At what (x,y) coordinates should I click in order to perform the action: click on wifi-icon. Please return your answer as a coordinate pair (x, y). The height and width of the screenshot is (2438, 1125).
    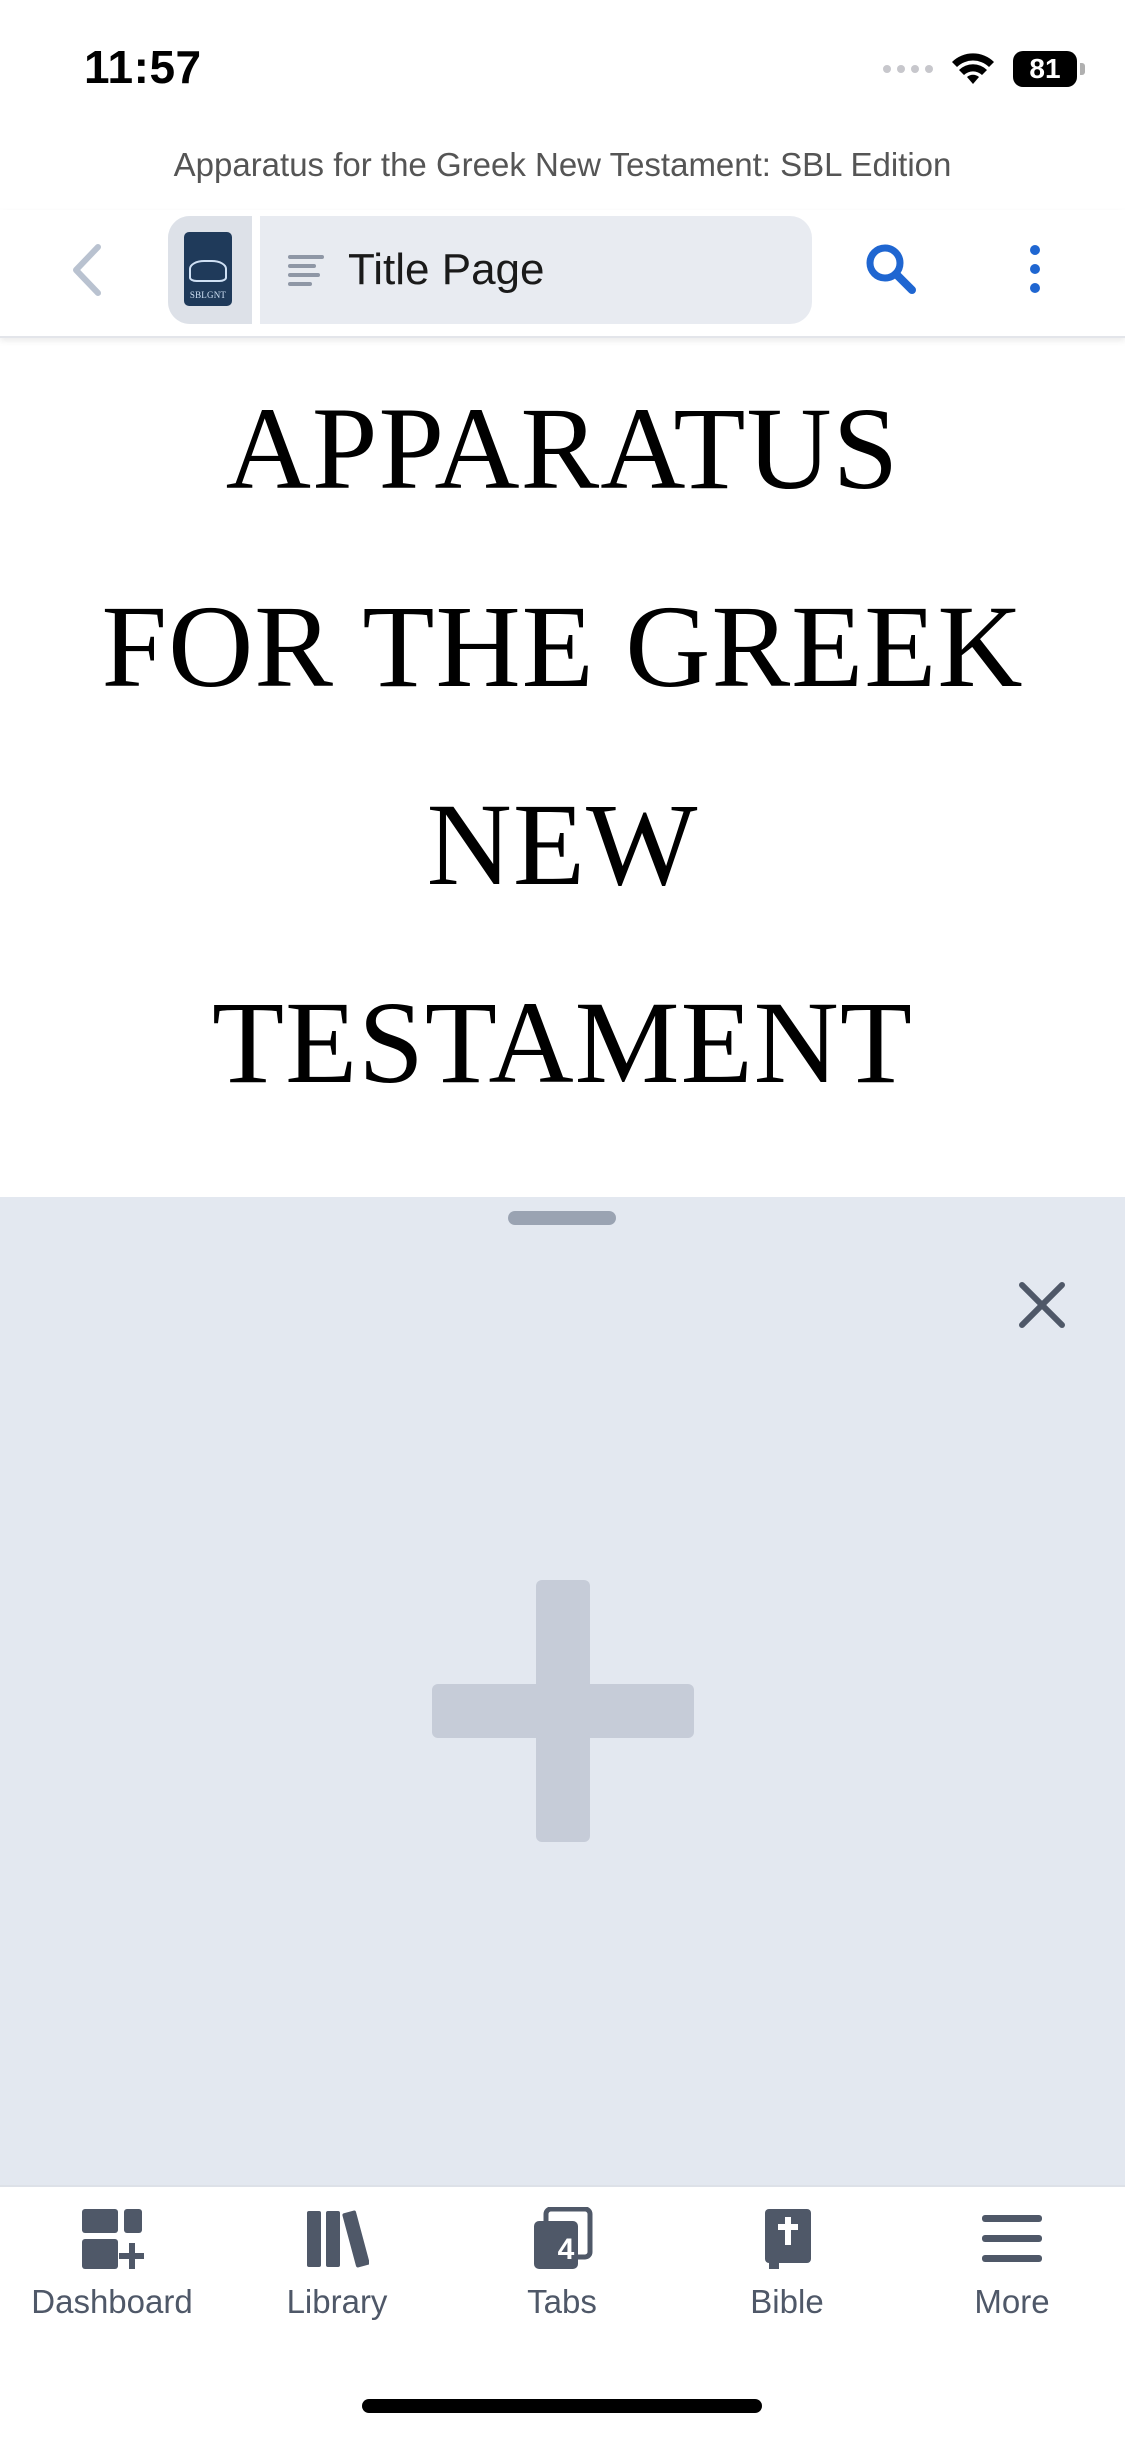
    Looking at the image, I should click on (973, 68).